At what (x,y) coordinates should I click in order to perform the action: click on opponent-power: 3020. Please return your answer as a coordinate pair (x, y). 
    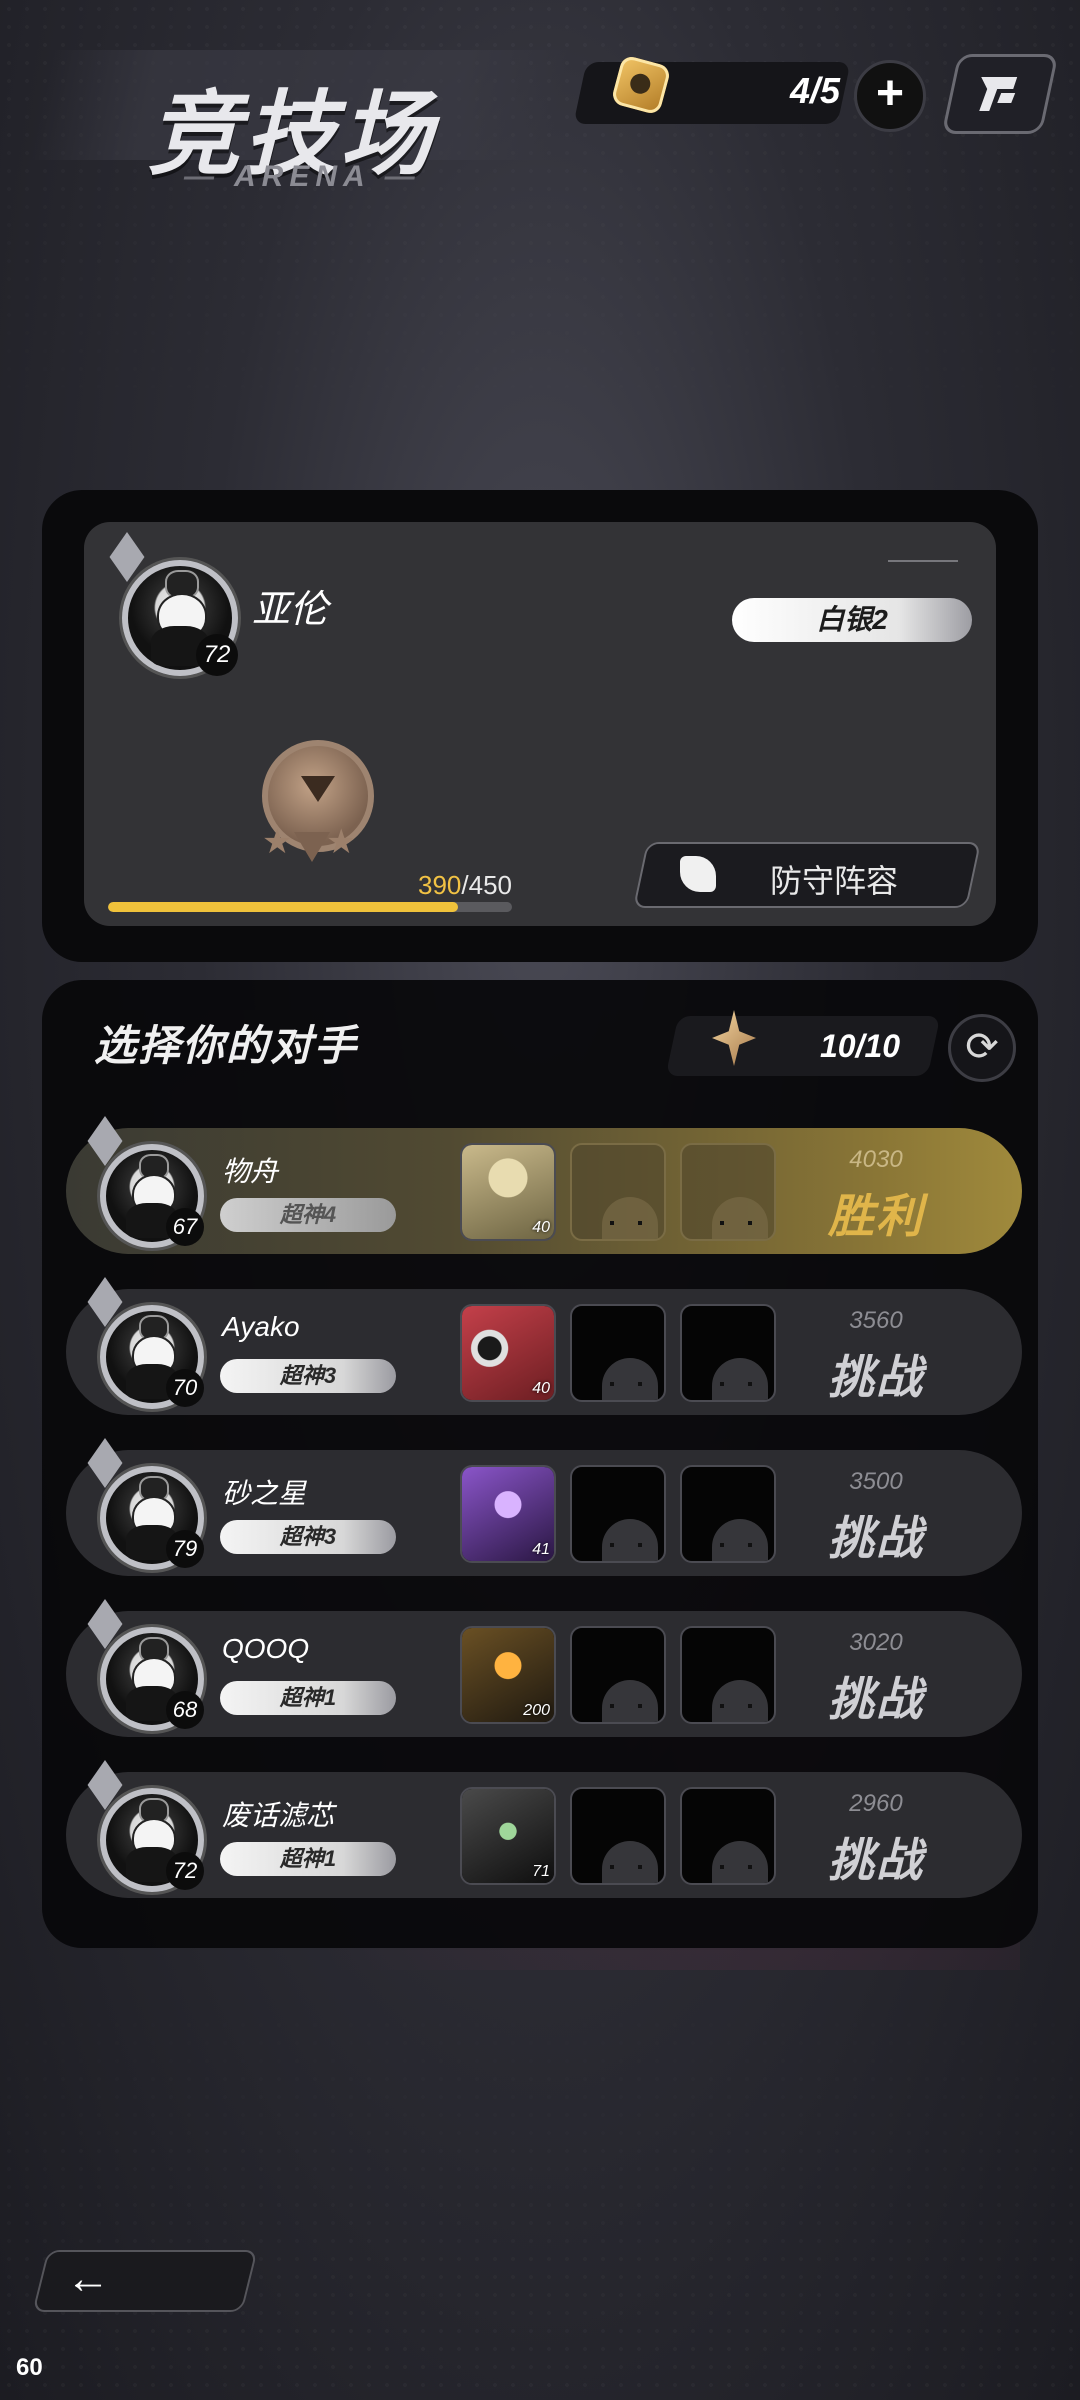
    Looking at the image, I should click on (876, 1642).